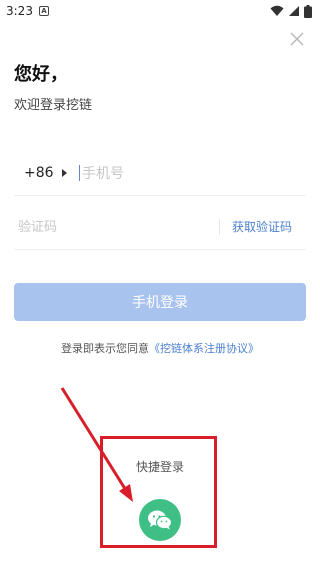  I want to click on notification-icon: A, so click(43, 11).